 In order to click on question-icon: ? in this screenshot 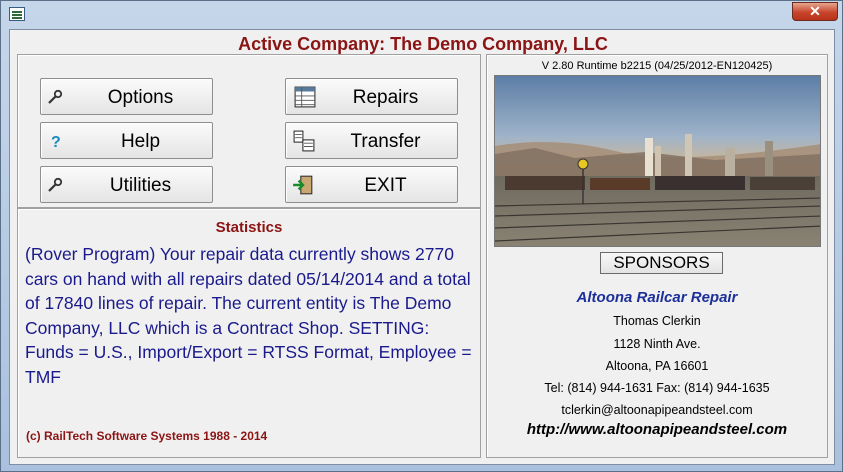, I will do `click(56, 142)`.